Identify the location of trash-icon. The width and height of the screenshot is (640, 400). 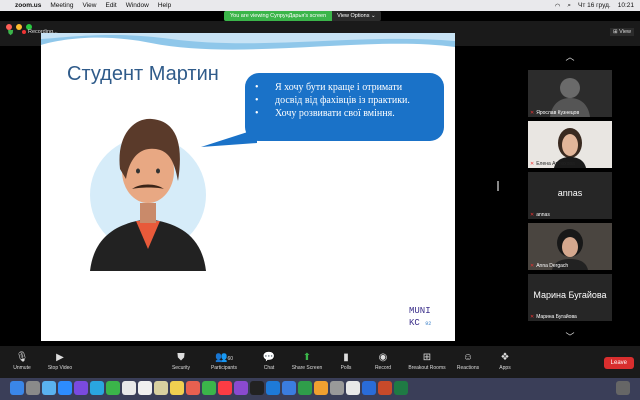
(623, 388).